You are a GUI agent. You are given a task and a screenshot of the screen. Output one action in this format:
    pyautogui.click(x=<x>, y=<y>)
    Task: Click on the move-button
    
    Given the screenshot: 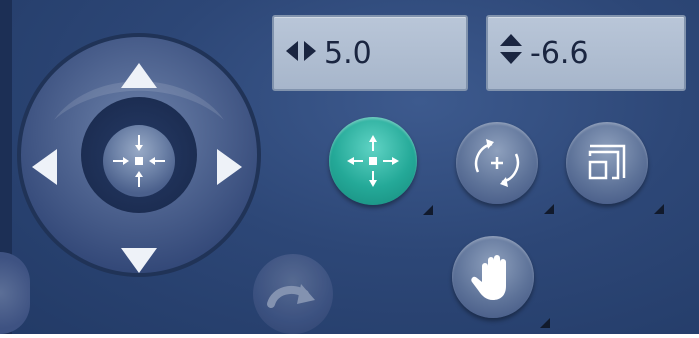 What is the action you would take?
    pyautogui.click(x=381, y=166)
    